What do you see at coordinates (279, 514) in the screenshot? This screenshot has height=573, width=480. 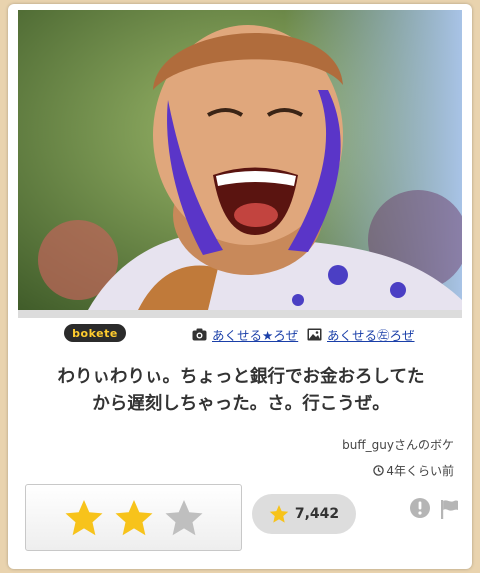 I see `star-icon` at bounding box center [279, 514].